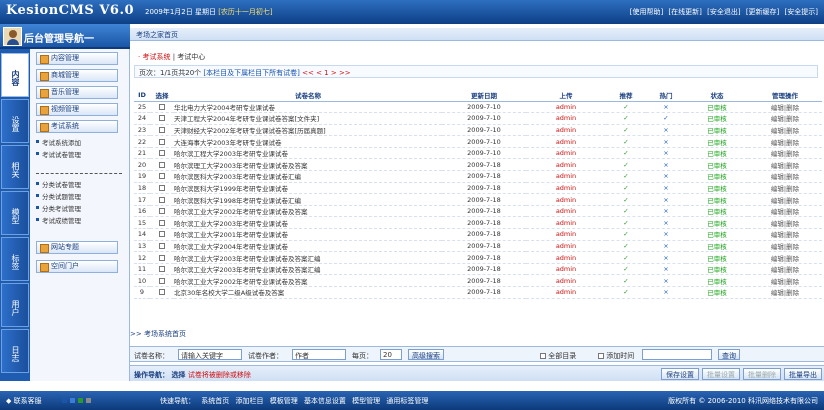 This screenshot has width=824, height=410. What do you see at coordinates (284, 401) in the screenshot?
I see `footer-link-template: 模板管理` at bounding box center [284, 401].